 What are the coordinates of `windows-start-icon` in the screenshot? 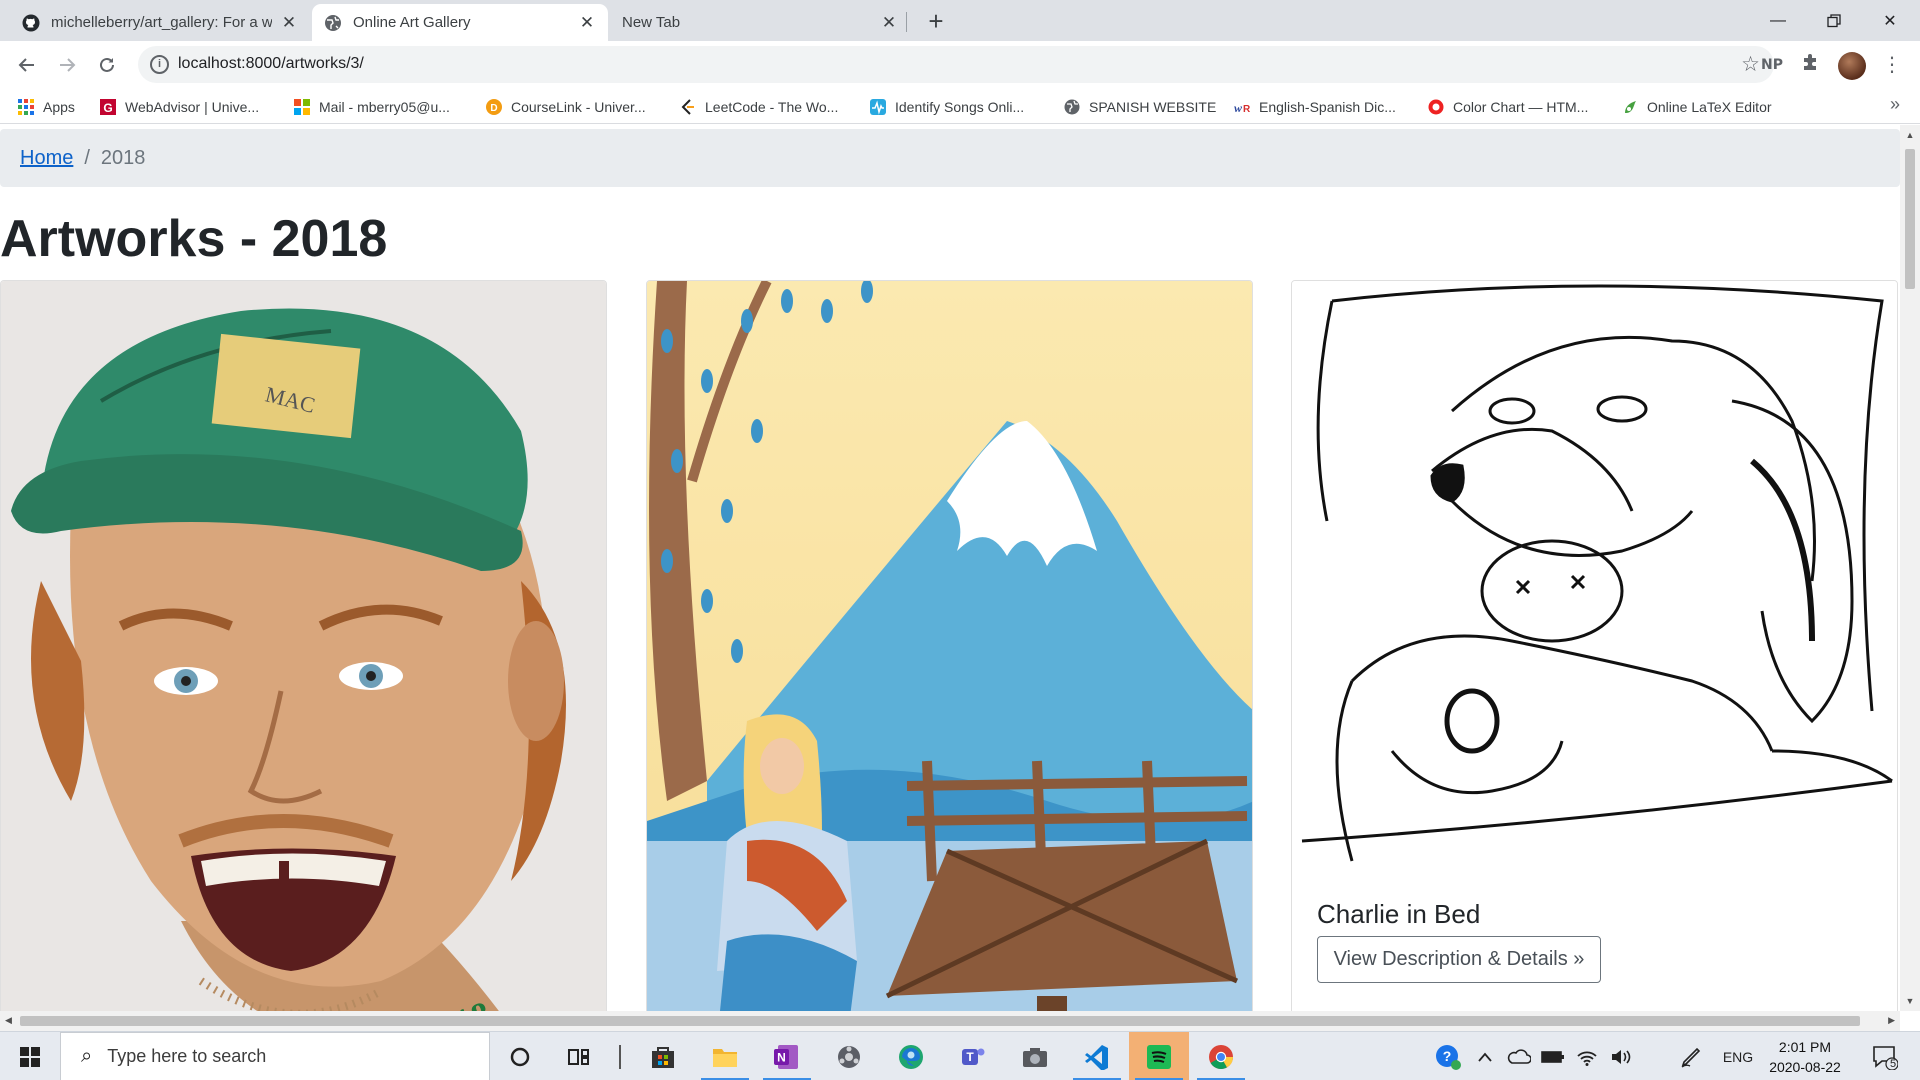 It's located at (30, 1056).